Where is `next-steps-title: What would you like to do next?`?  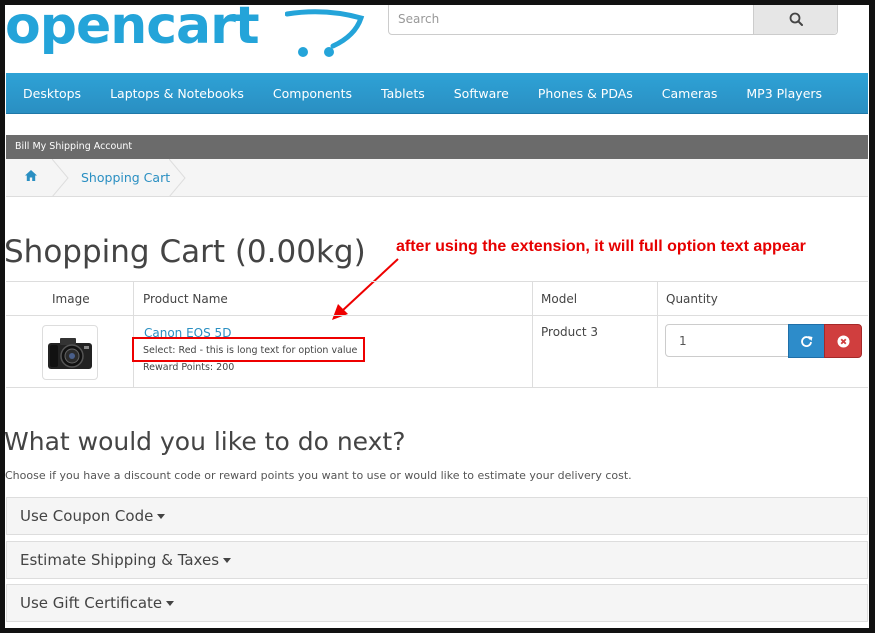
next-steps-title: What would you like to do next? is located at coordinates (205, 441).